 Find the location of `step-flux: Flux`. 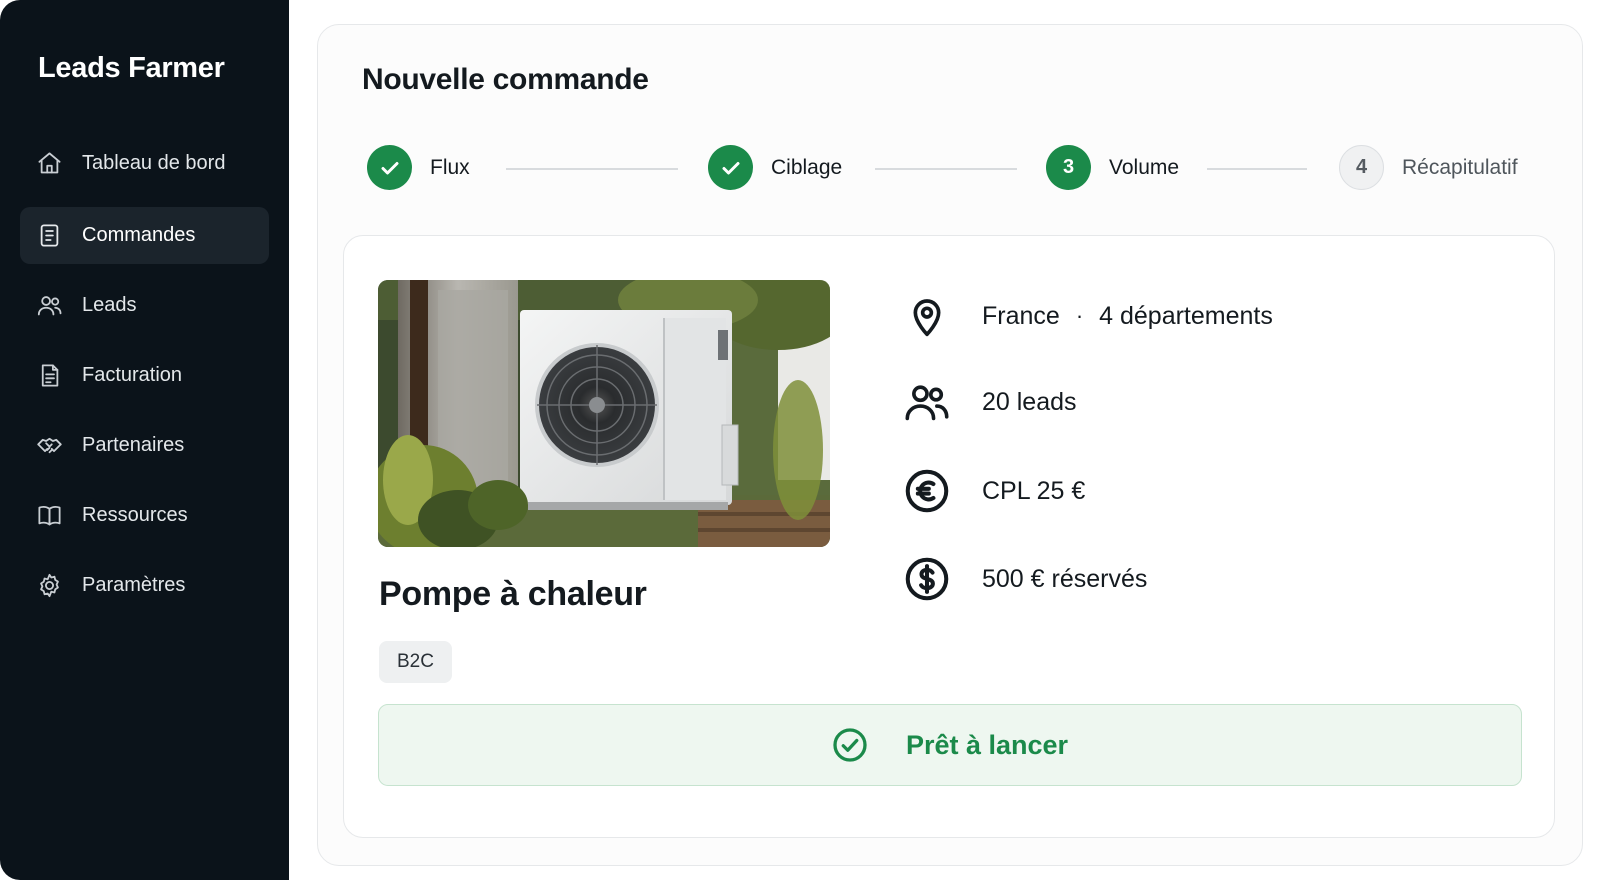

step-flux: Flux is located at coordinates (418, 167).